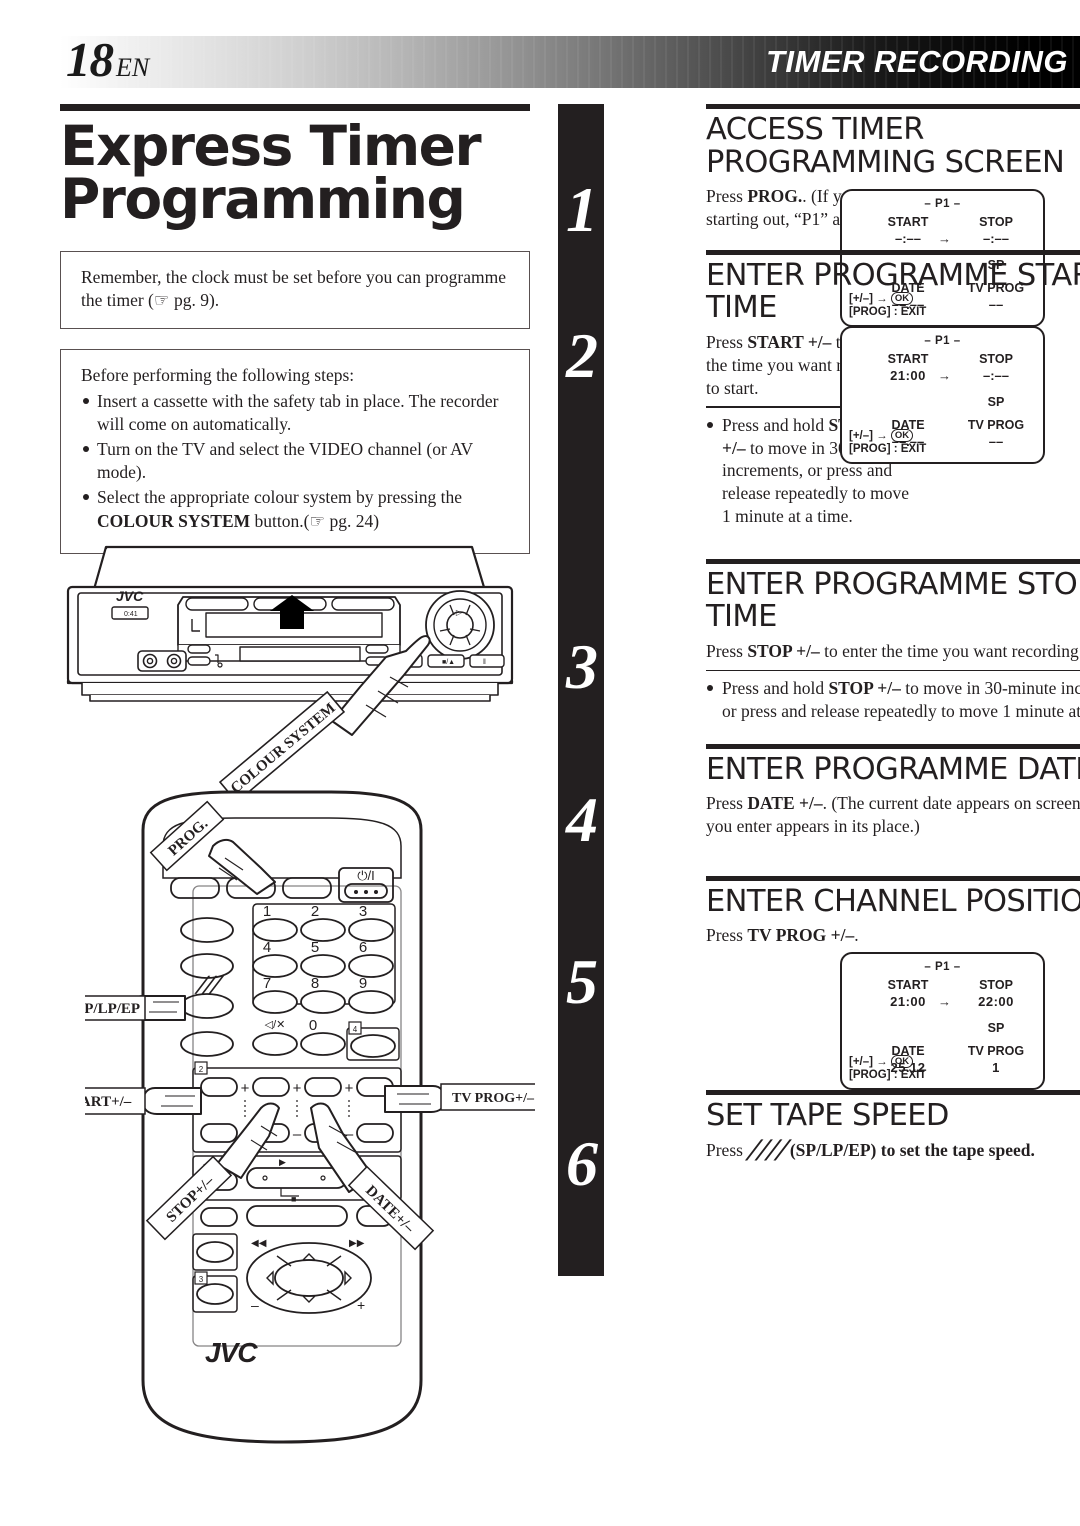 This screenshot has height=1526, width=1080. I want to click on step-4-body-bold: DATE +/–, so click(785, 803).